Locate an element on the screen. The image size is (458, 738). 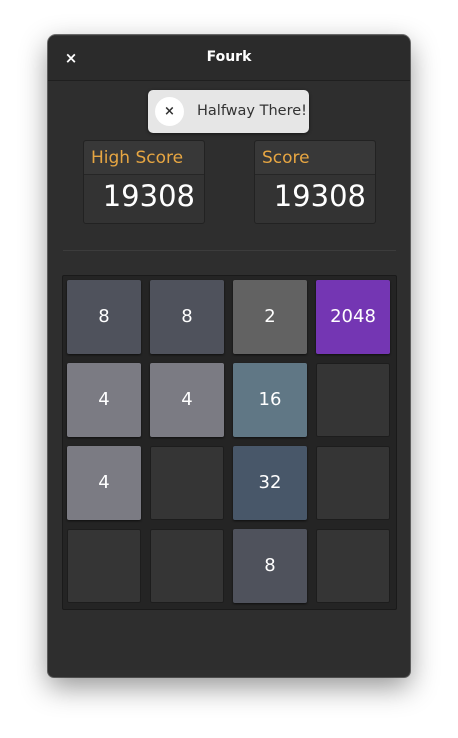
achievement-toast: × Halfway There! is located at coordinates (228, 111).